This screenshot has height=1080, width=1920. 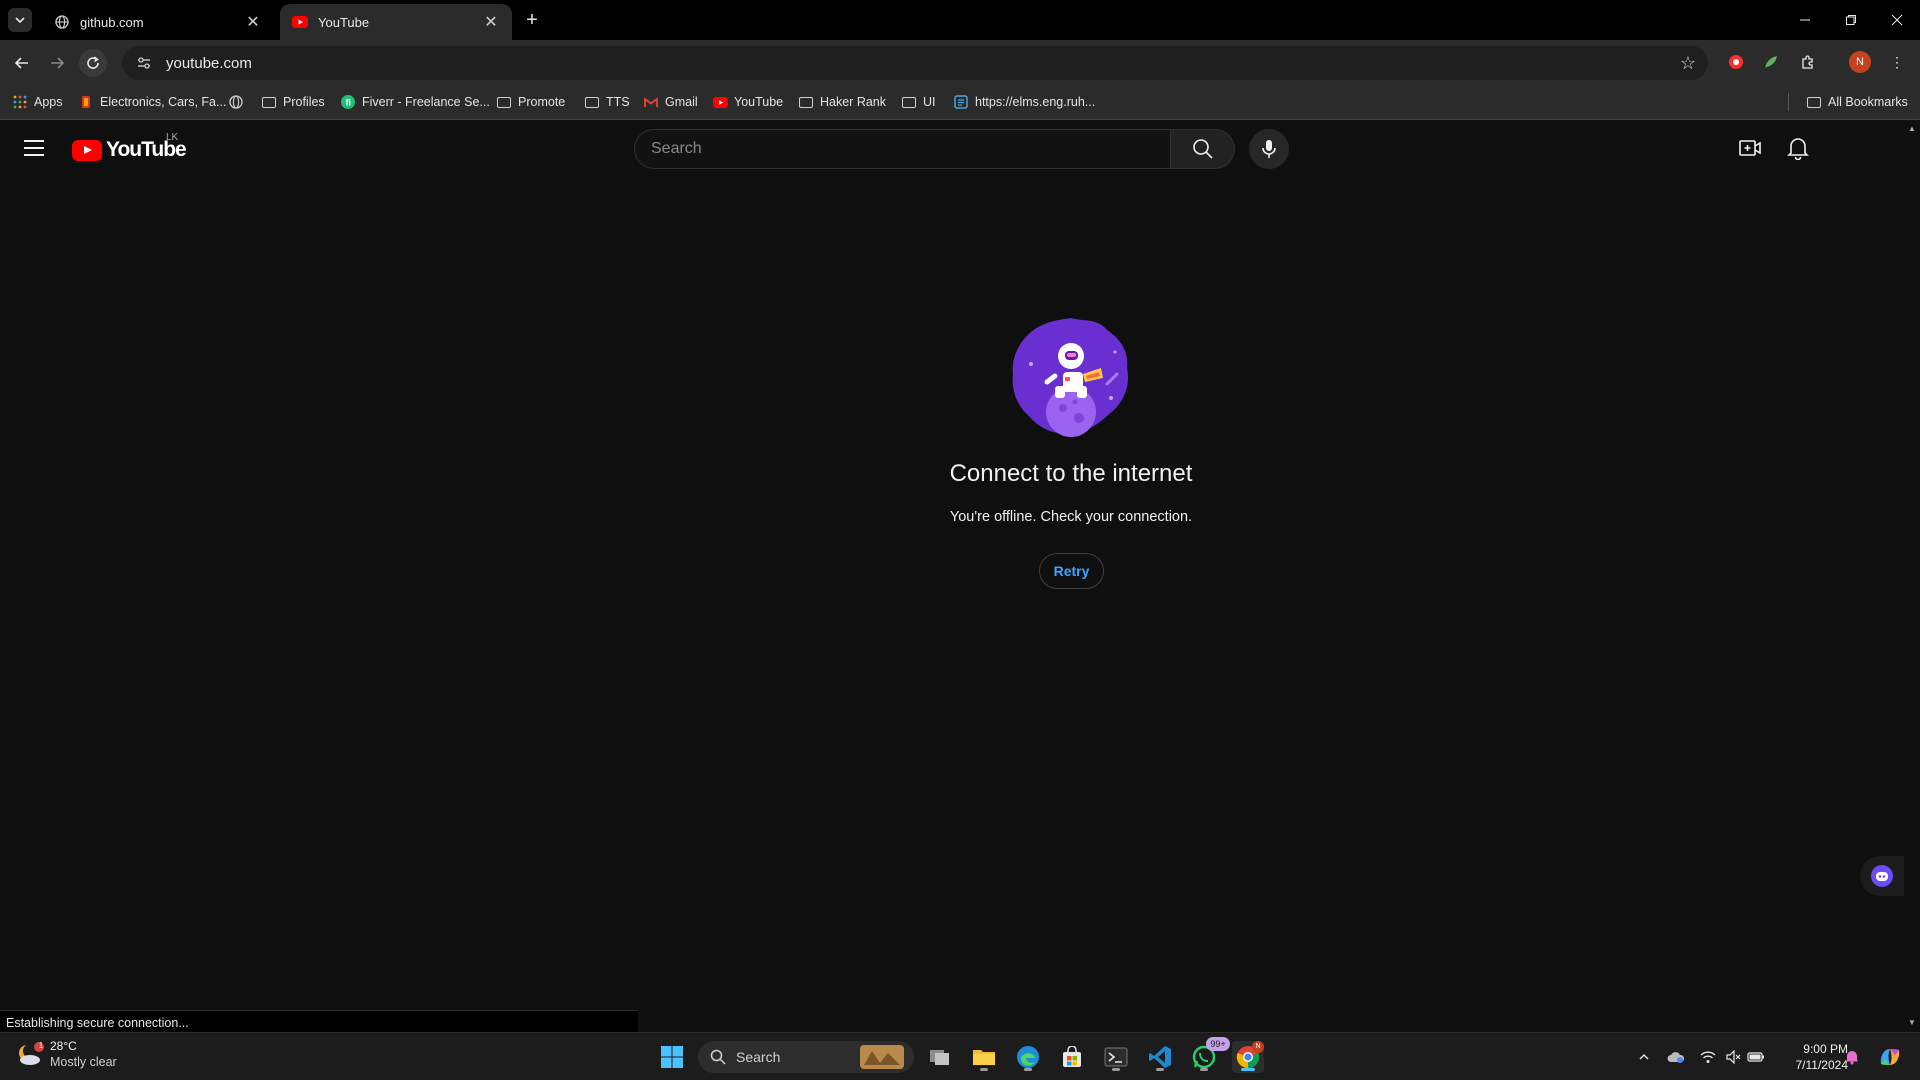 I want to click on minimize-button, so click(x=1805, y=20).